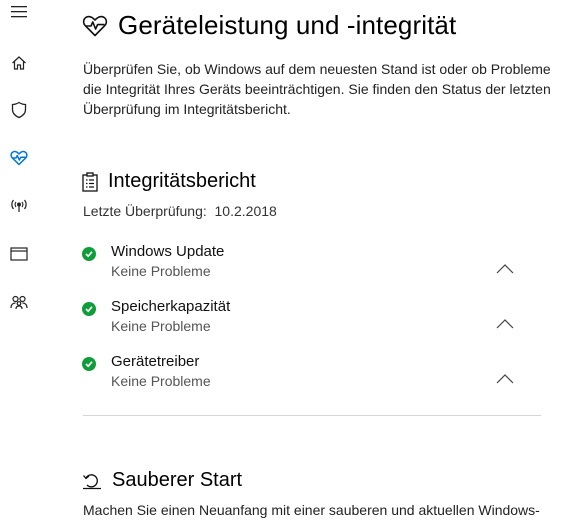 This screenshot has height=525, width=574. I want to click on health-item-storage: Speicherkapazität Keine Probleme, so click(312, 323).